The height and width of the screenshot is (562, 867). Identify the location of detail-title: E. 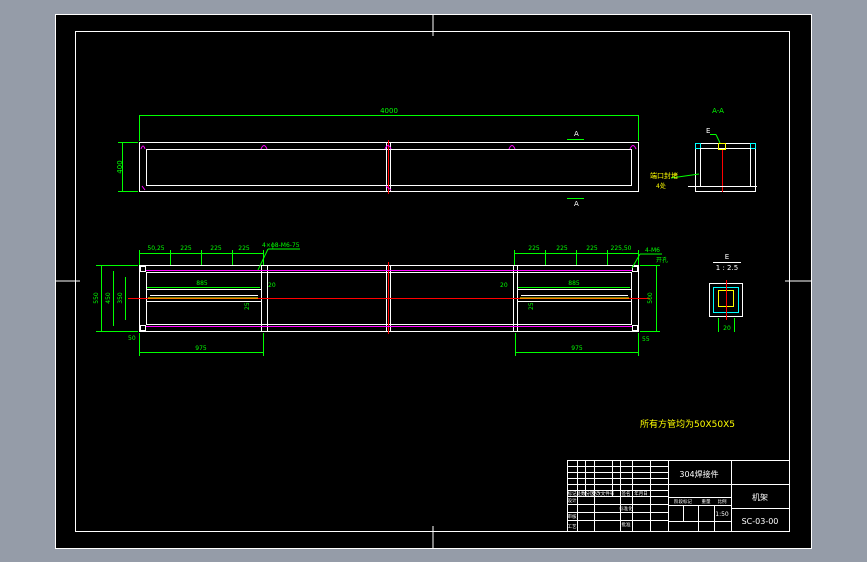
(727, 257).